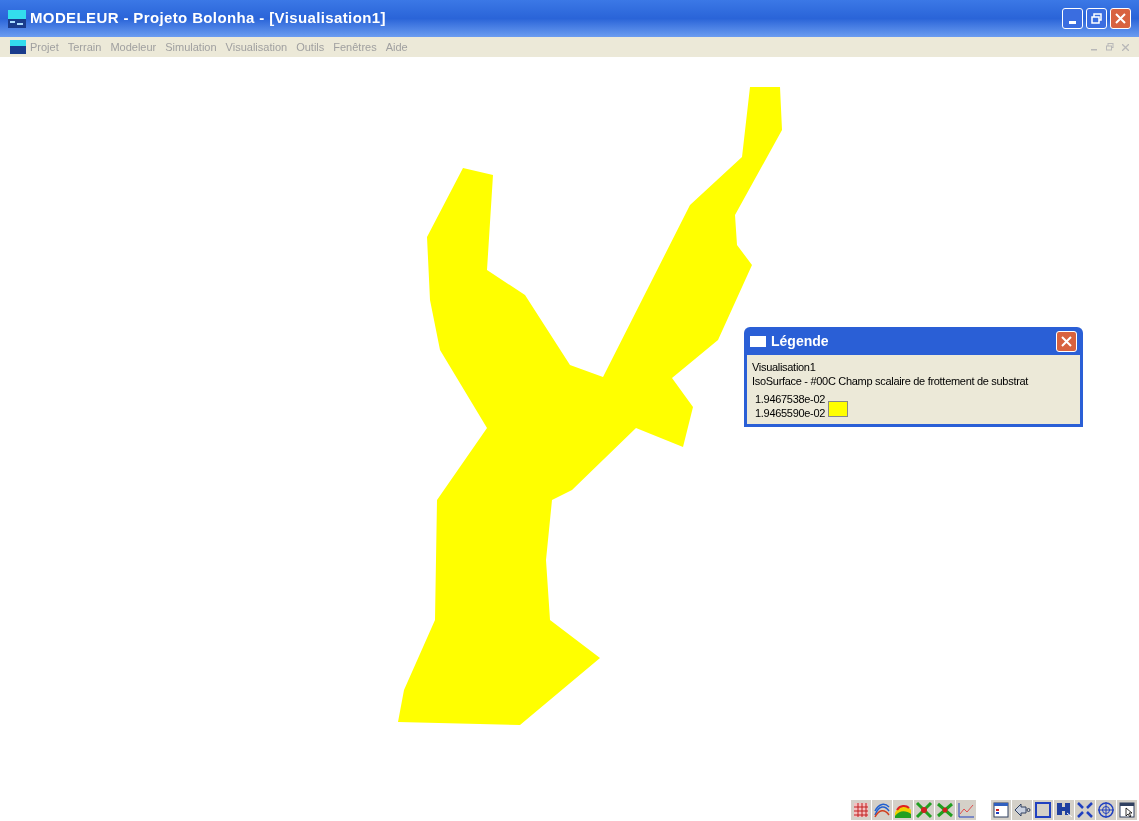  What do you see at coordinates (1043, 810) in the screenshot?
I see `frame-icon` at bounding box center [1043, 810].